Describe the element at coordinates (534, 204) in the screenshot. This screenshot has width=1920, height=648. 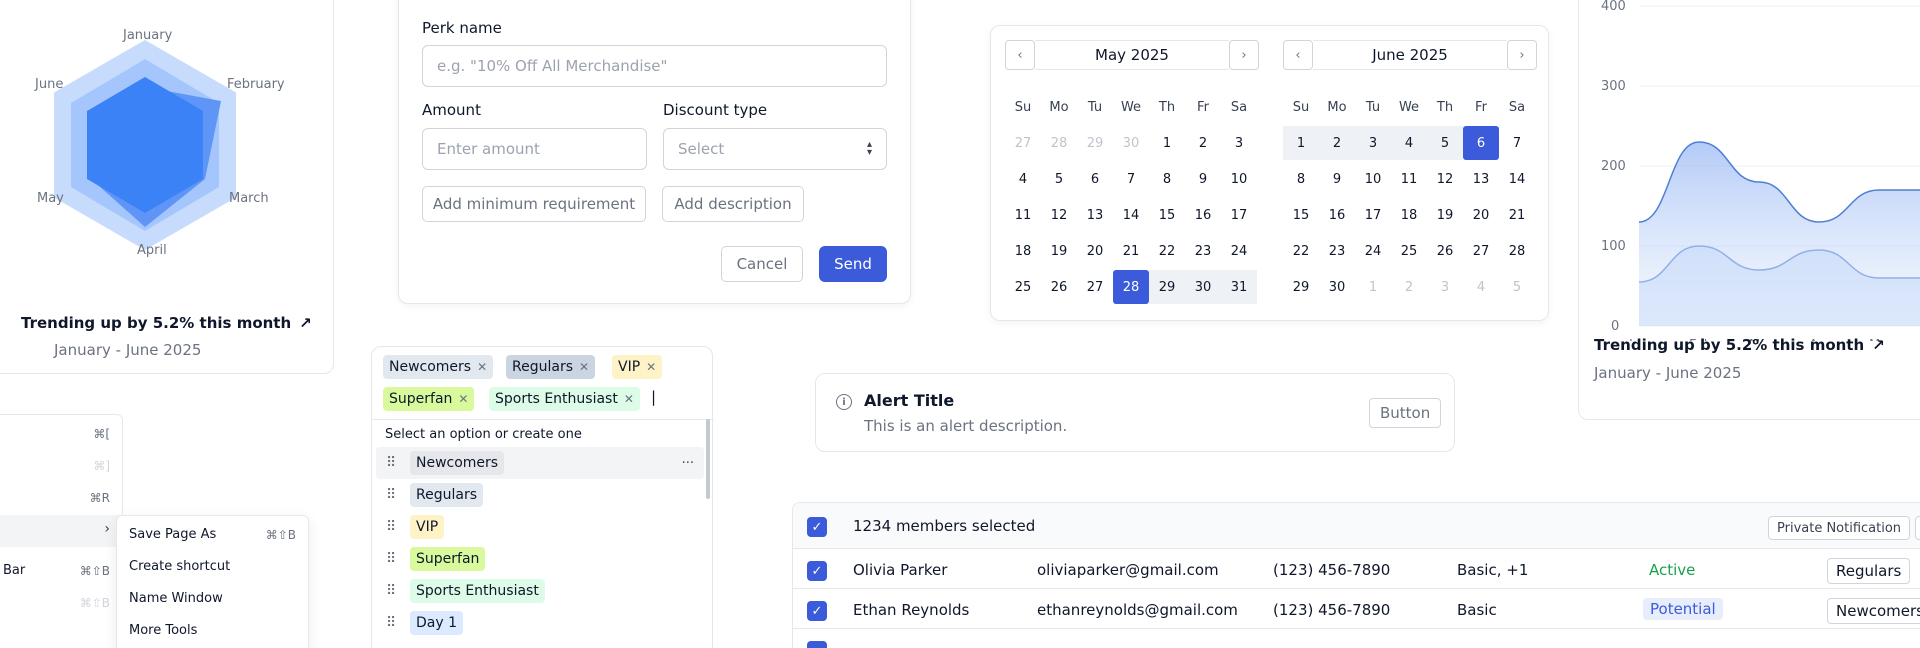
I see `add-minimum-requirement-button: Add minimum requirement` at that location.